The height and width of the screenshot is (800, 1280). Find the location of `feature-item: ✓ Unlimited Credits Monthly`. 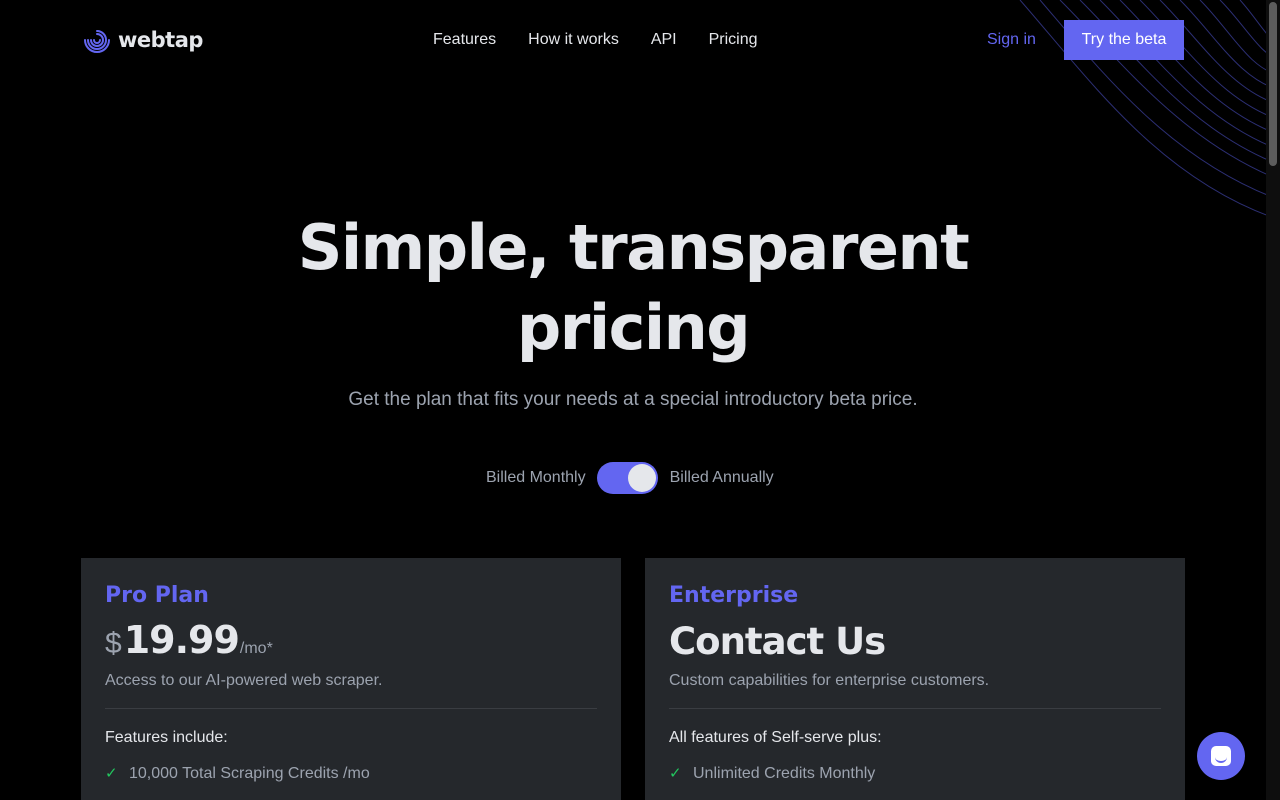

feature-item: ✓ Unlimited Credits Monthly is located at coordinates (915, 774).